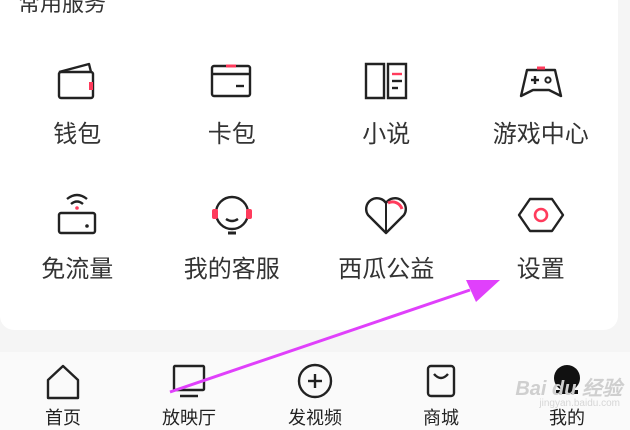 The image size is (630, 430). Describe the element at coordinates (386, 81) in the screenshot. I see `book-icon` at that location.